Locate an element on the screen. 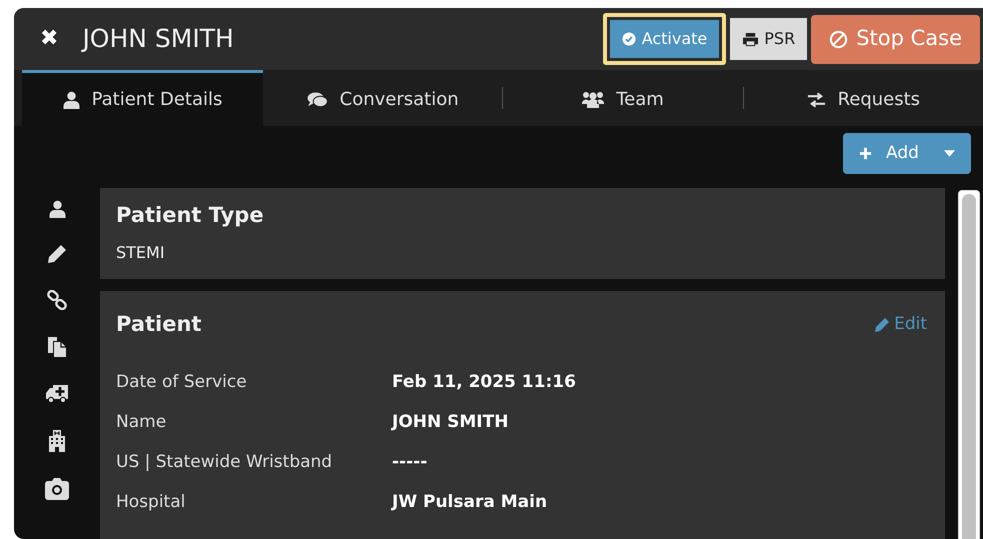  field-label: Name is located at coordinates (142, 422).